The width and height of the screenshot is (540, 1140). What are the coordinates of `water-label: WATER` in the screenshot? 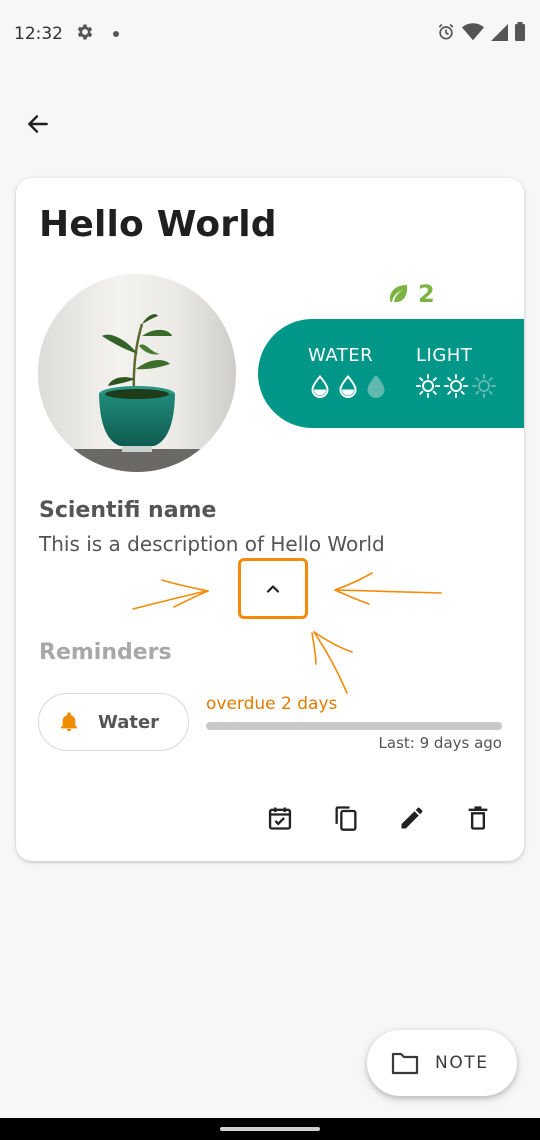 It's located at (341, 355).